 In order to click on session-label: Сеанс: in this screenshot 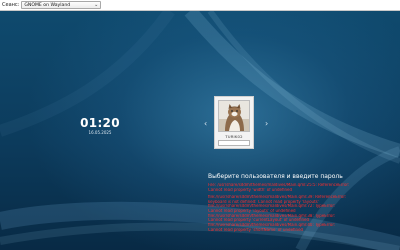, I will do `click(11, 5)`.